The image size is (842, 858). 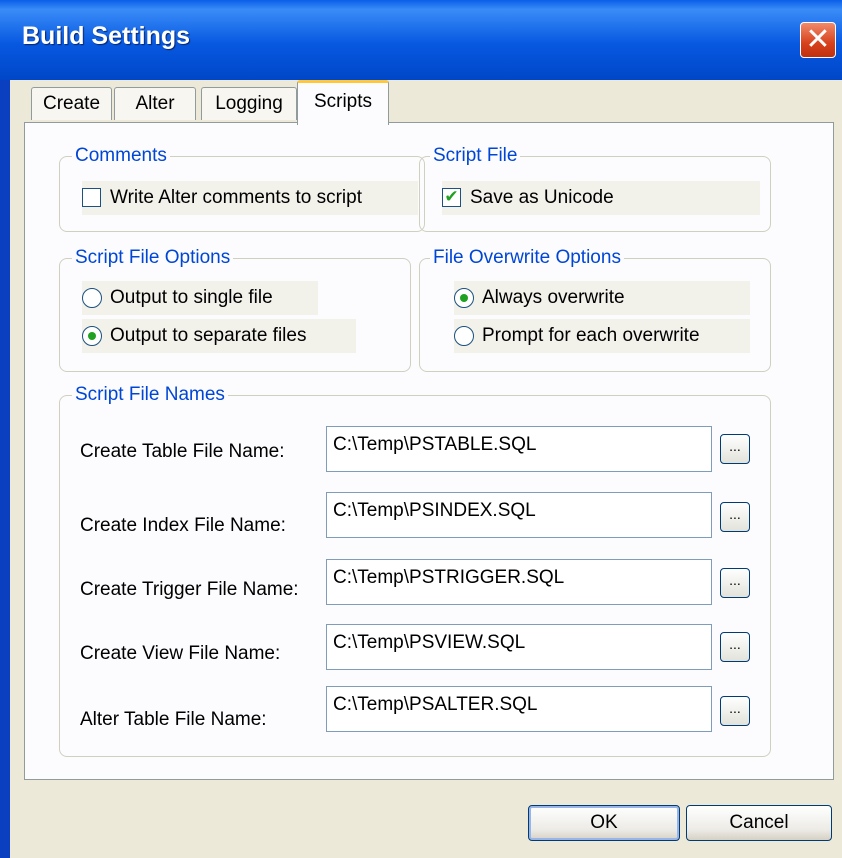 I want to click on prompt-each-overwrite-label: Prompt for each overwrite, so click(x=591, y=335).